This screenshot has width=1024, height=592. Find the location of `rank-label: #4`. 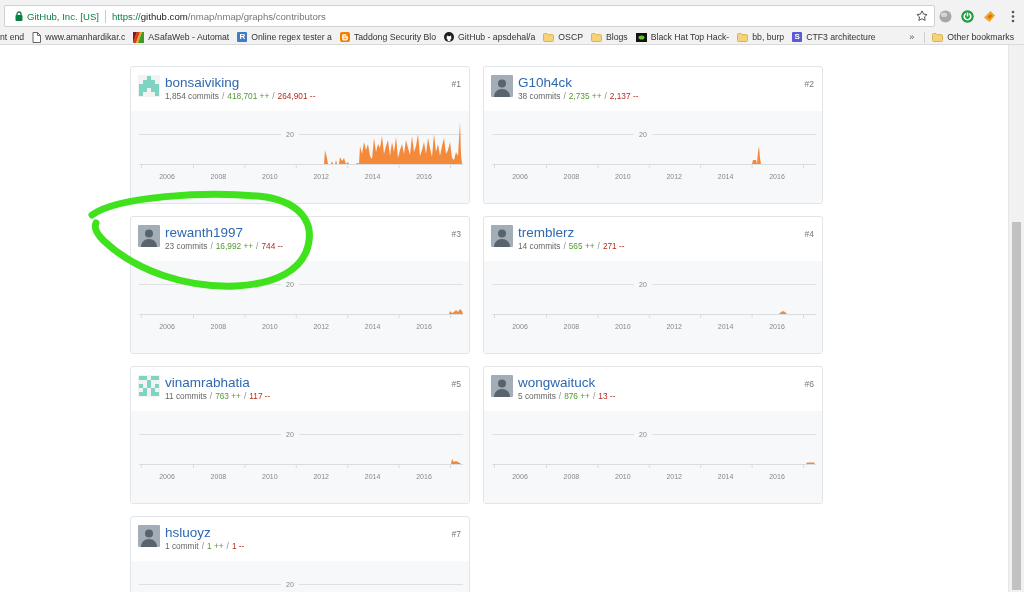

rank-label: #4 is located at coordinates (809, 233).